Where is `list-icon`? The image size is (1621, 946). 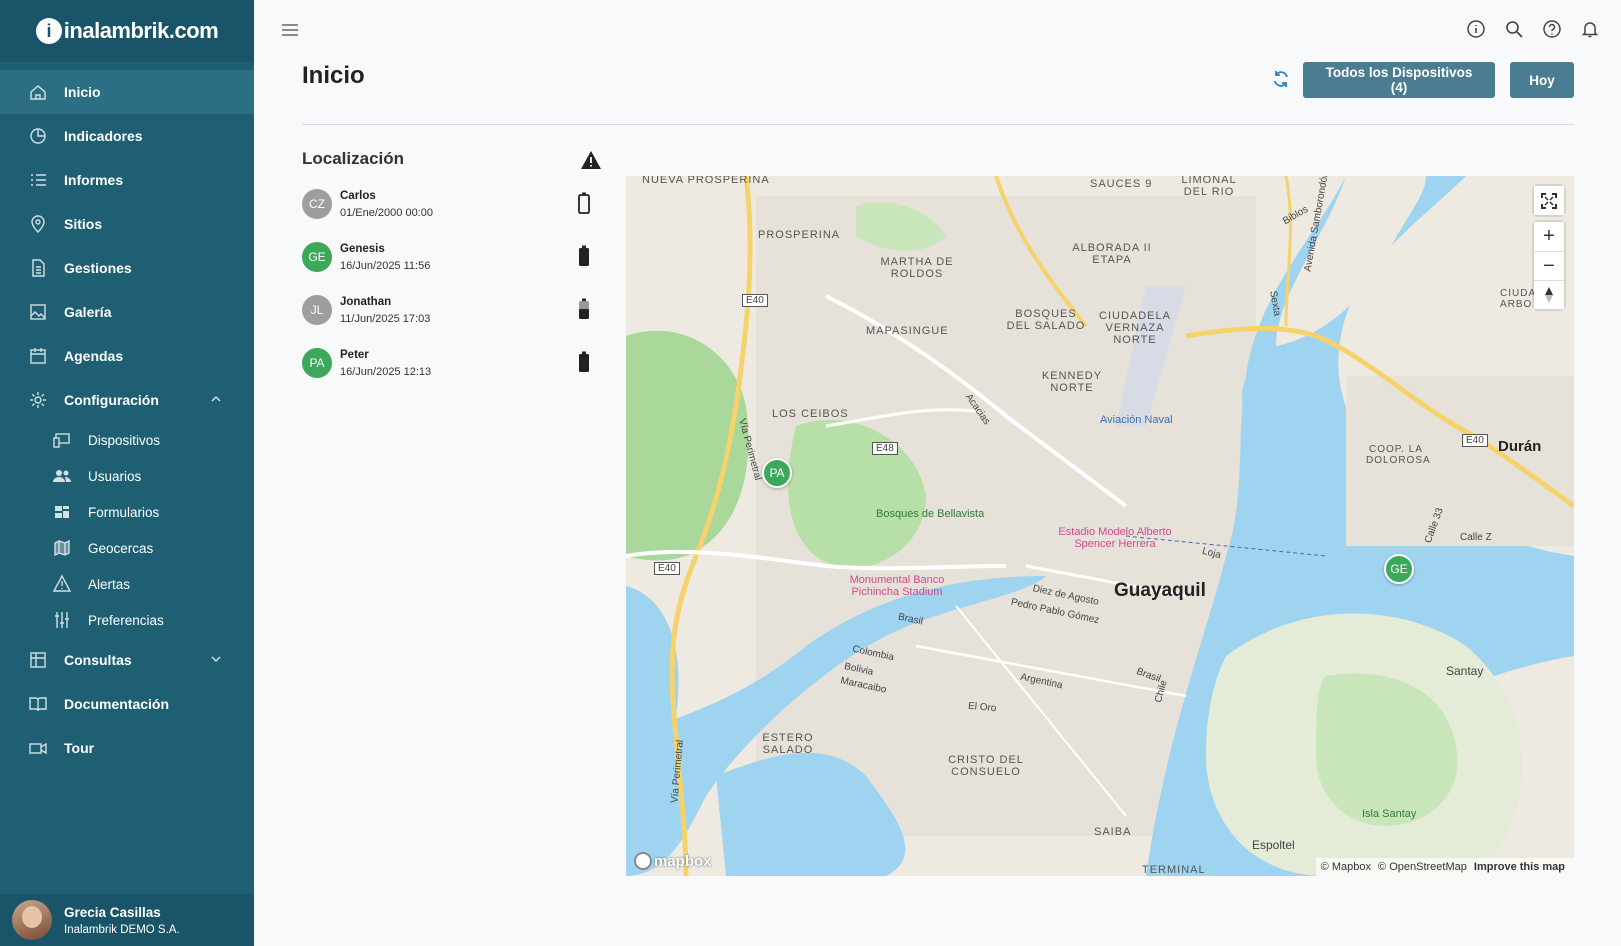 list-icon is located at coordinates (38, 180).